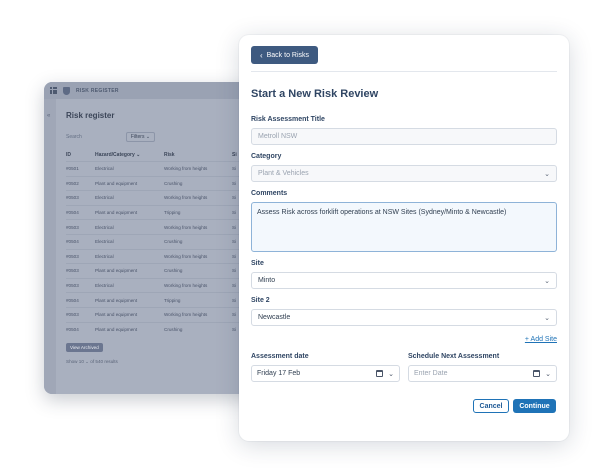 The width and height of the screenshot is (614, 476). What do you see at coordinates (279, 373) in the screenshot?
I see `assessment-date-value: Friday 17 Feb` at bounding box center [279, 373].